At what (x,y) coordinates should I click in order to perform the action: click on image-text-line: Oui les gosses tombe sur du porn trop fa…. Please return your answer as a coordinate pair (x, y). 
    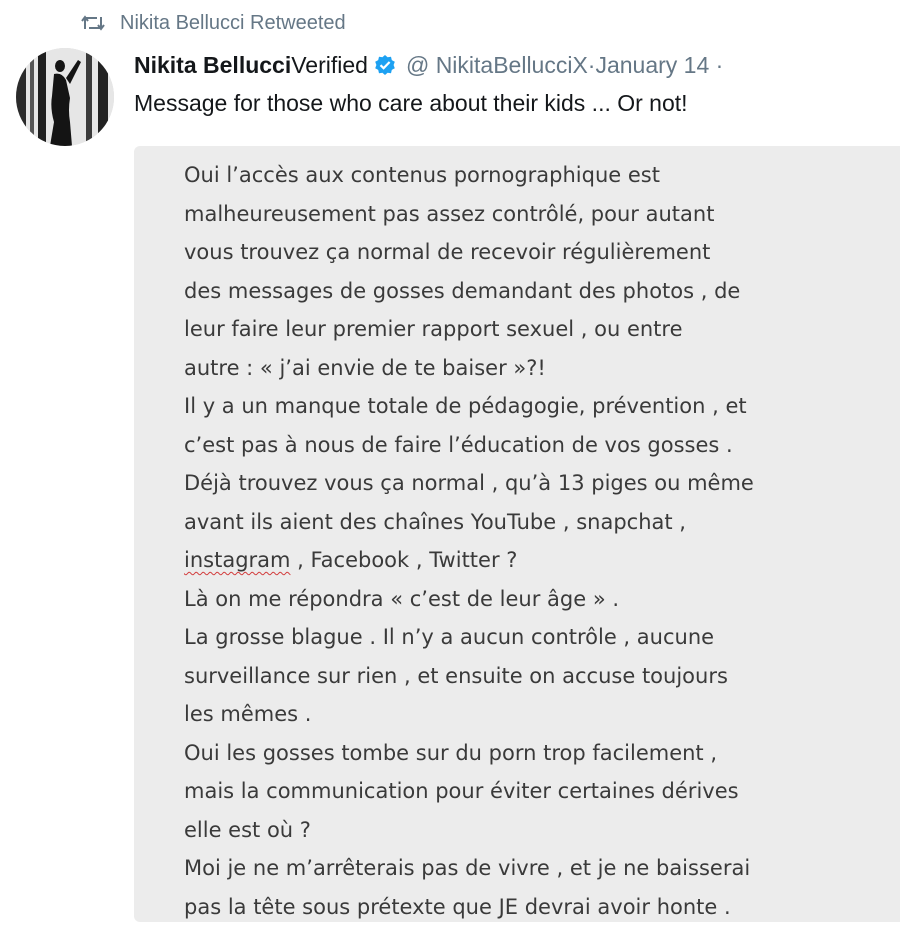
    Looking at the image, I should click on (451, 752).